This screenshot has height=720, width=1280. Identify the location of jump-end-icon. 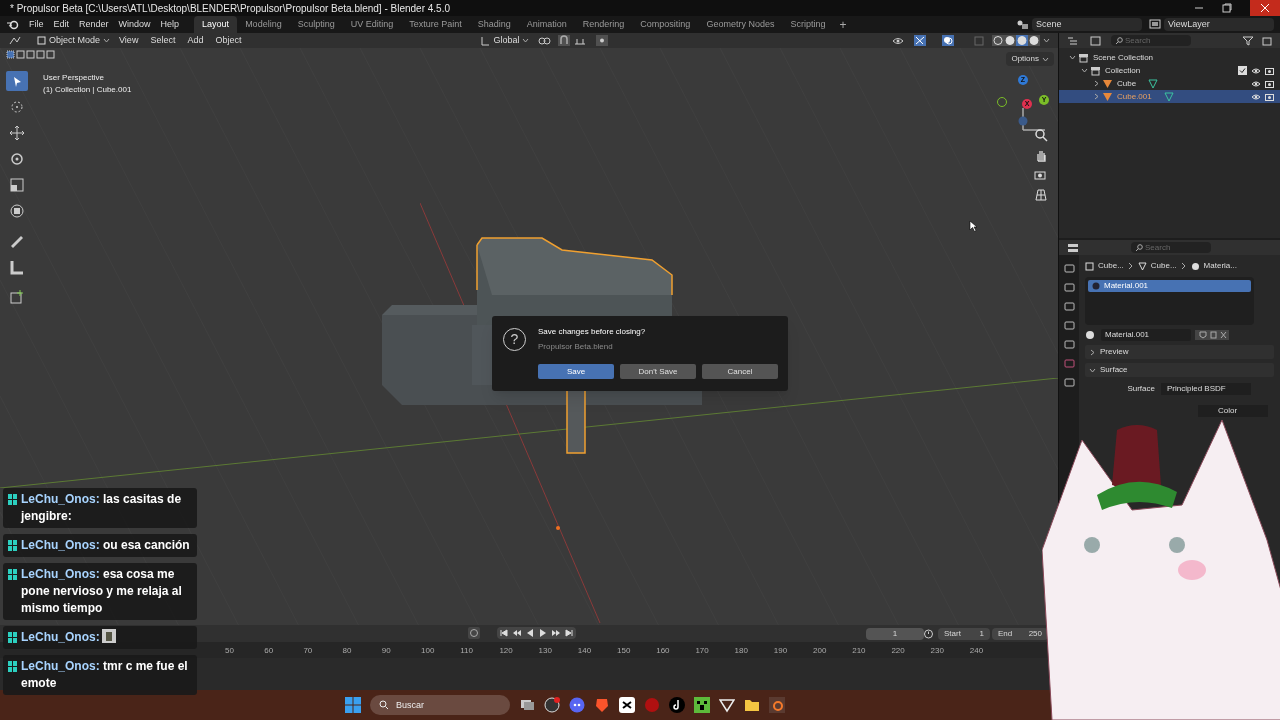
(569, 633).